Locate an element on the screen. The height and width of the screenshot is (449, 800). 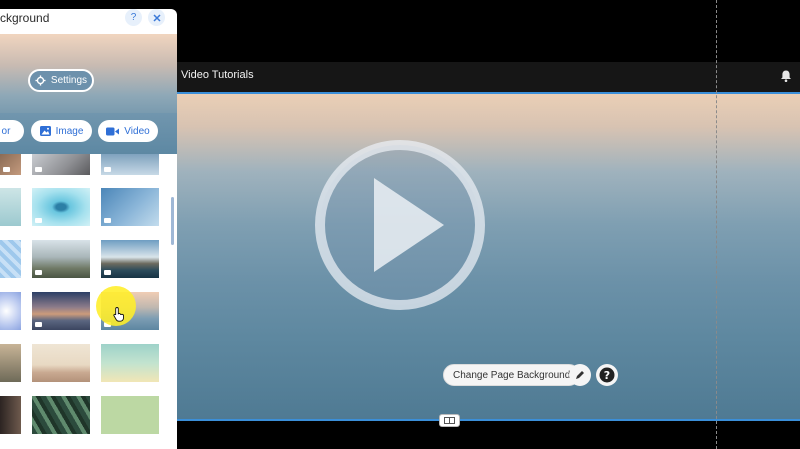
tab-color-label: or is located at coordinates (6, 131).